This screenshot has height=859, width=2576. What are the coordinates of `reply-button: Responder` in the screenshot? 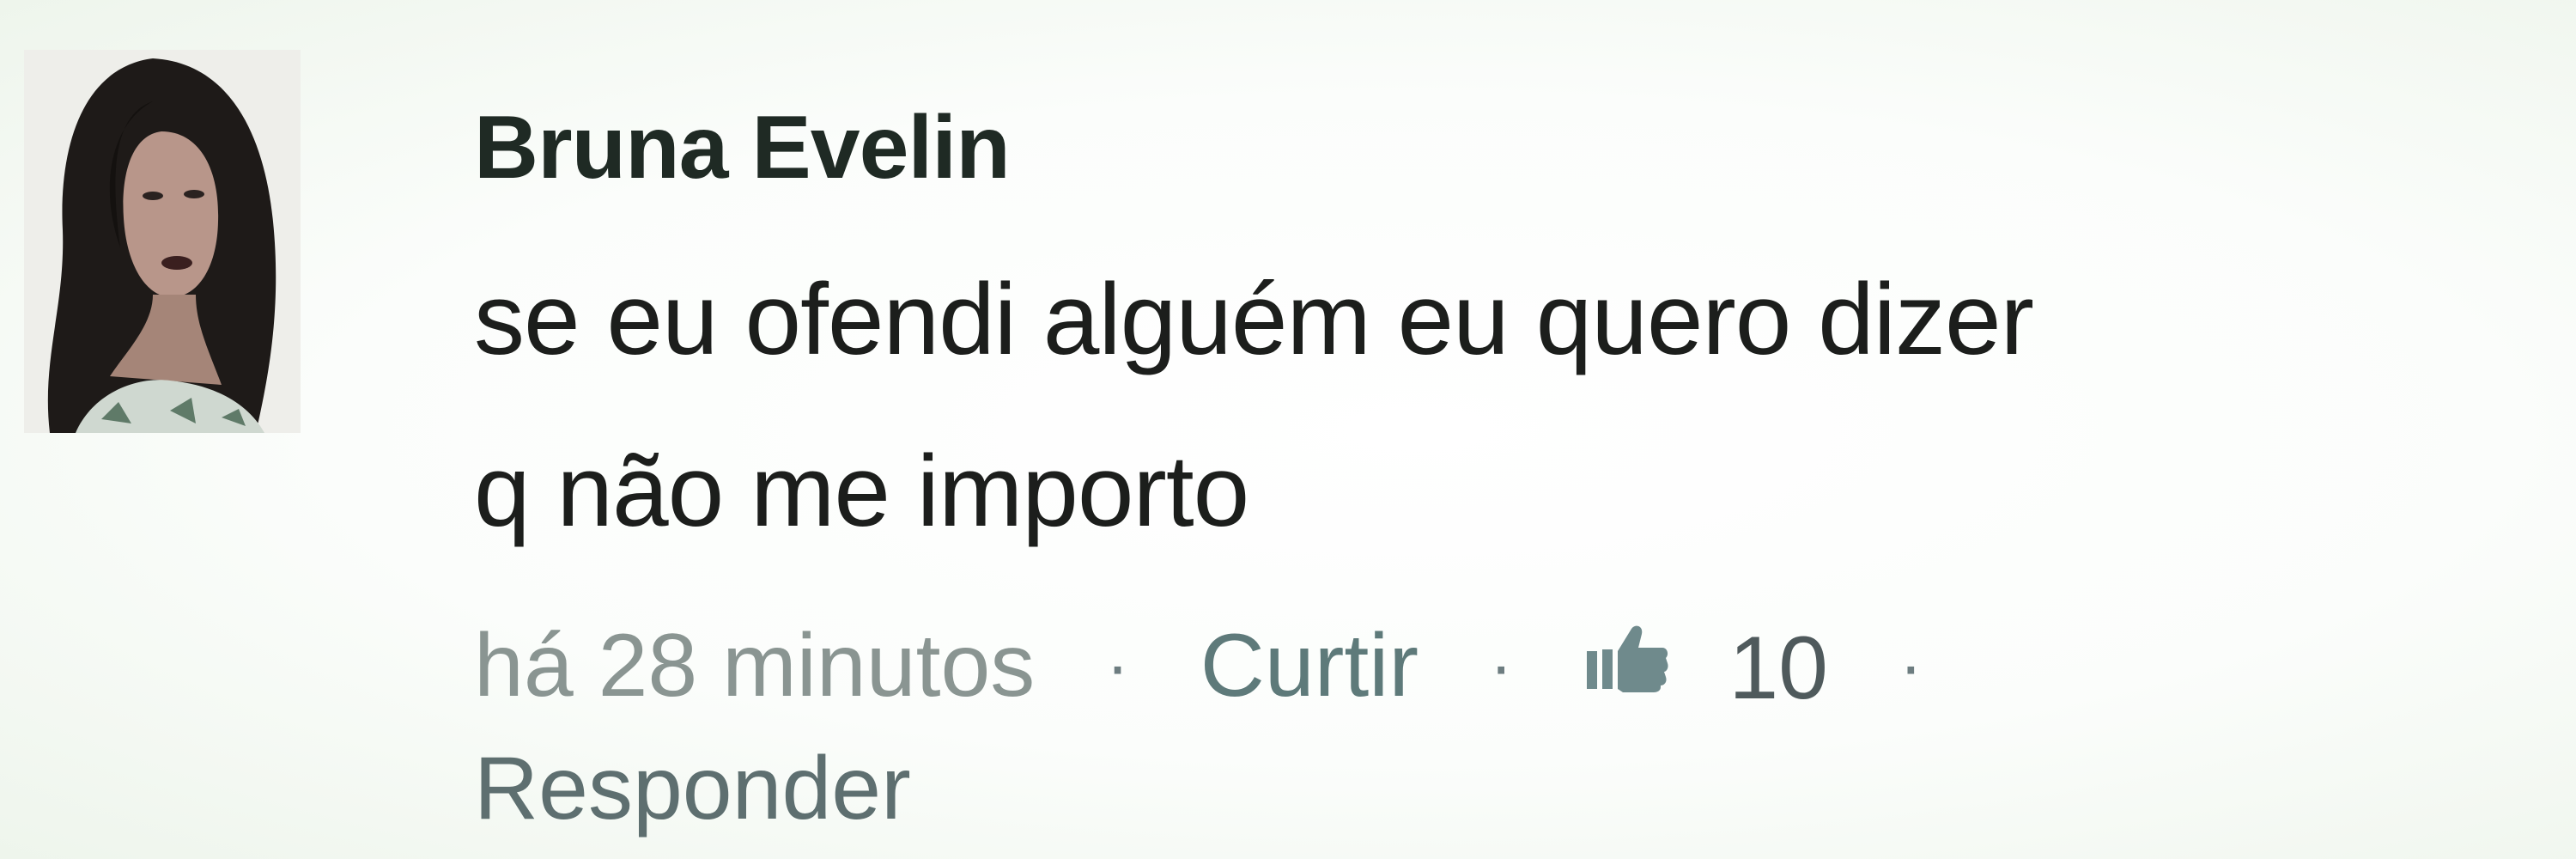 It's located at (1513, 788).